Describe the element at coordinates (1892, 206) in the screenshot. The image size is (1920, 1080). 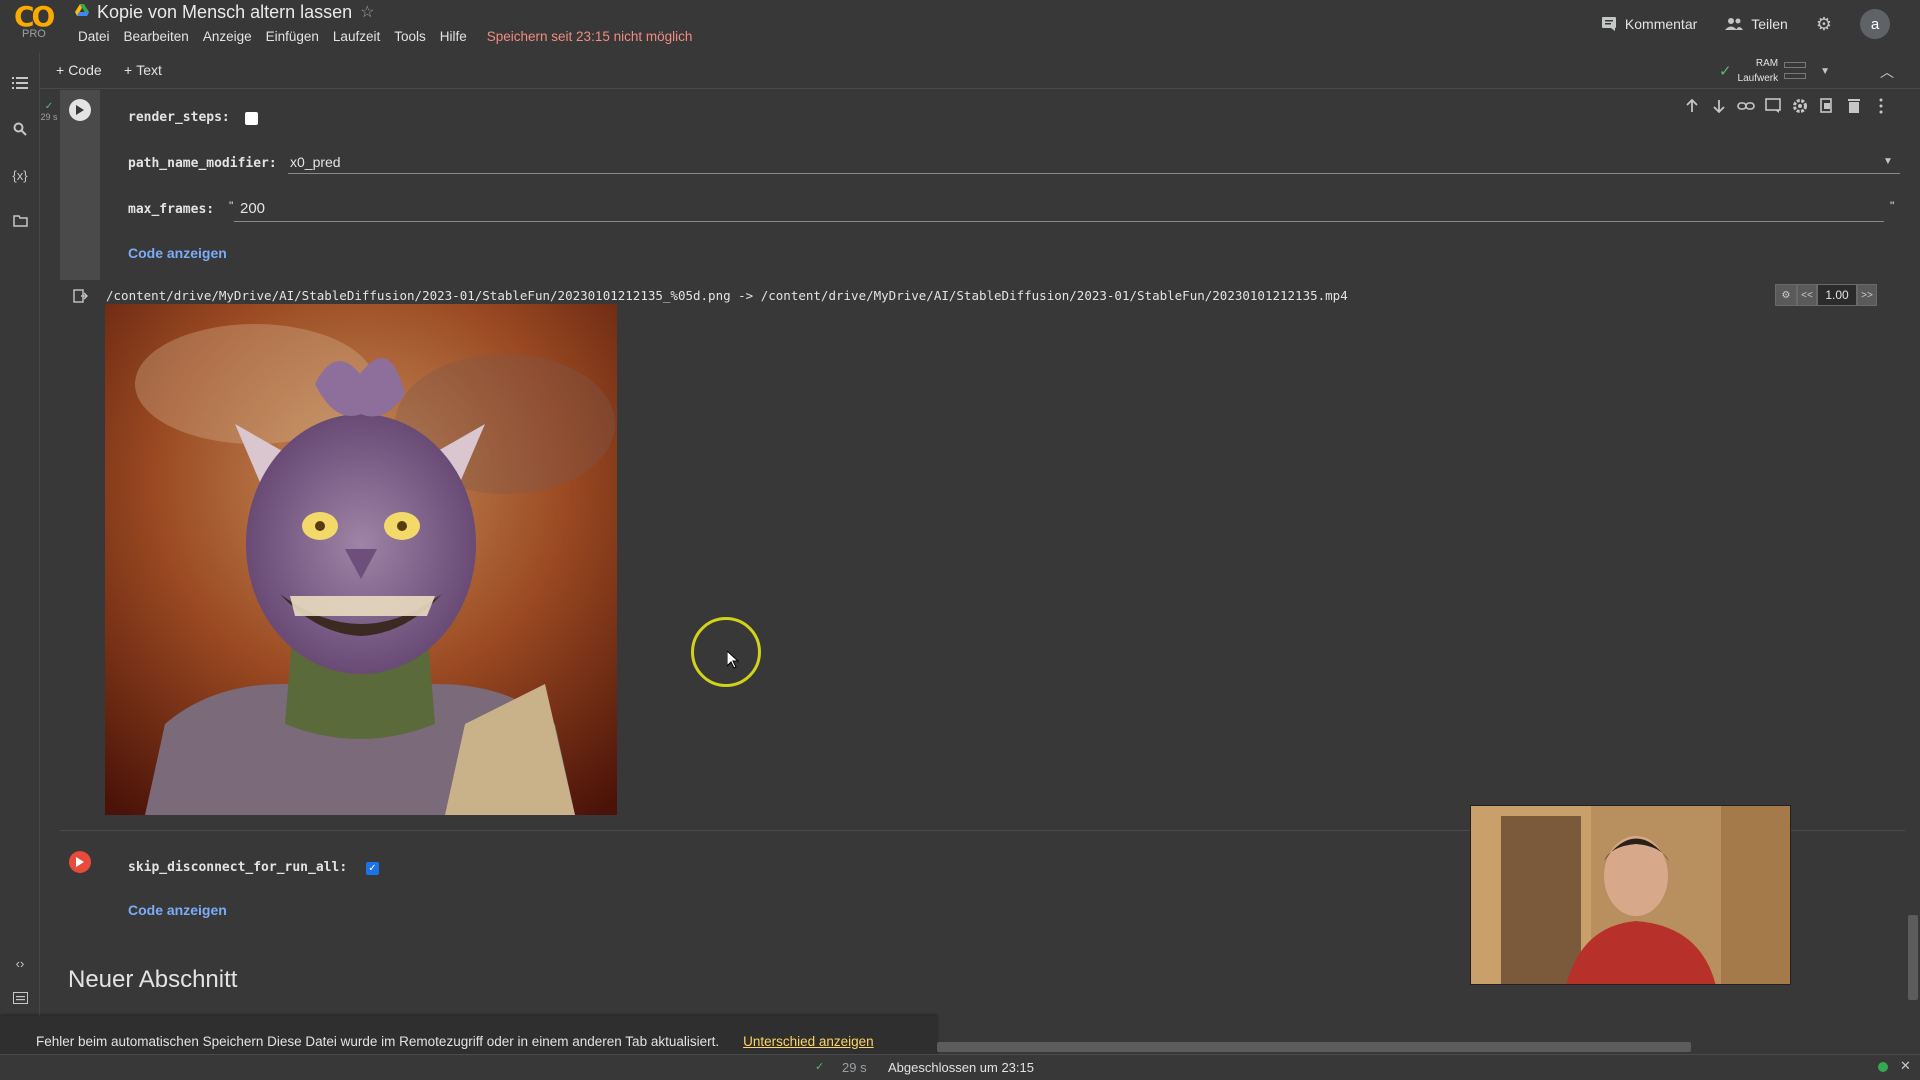
I see `quote-close: "` at that location.